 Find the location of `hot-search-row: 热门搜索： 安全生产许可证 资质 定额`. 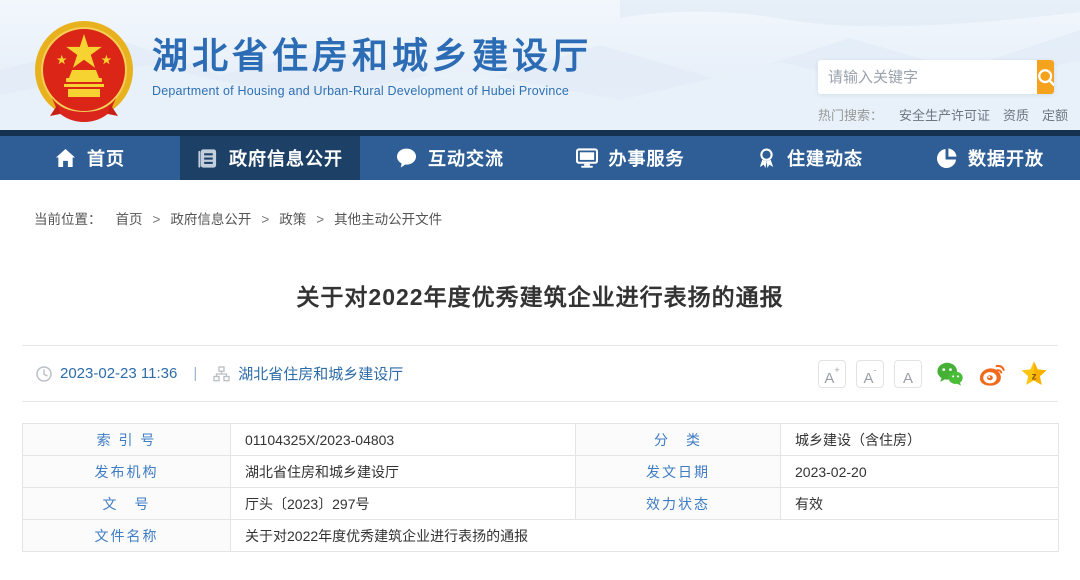

hot-search-row: 热门搜索： 安全生产许可证 资质 定额 is located at coordinates (943, 114).